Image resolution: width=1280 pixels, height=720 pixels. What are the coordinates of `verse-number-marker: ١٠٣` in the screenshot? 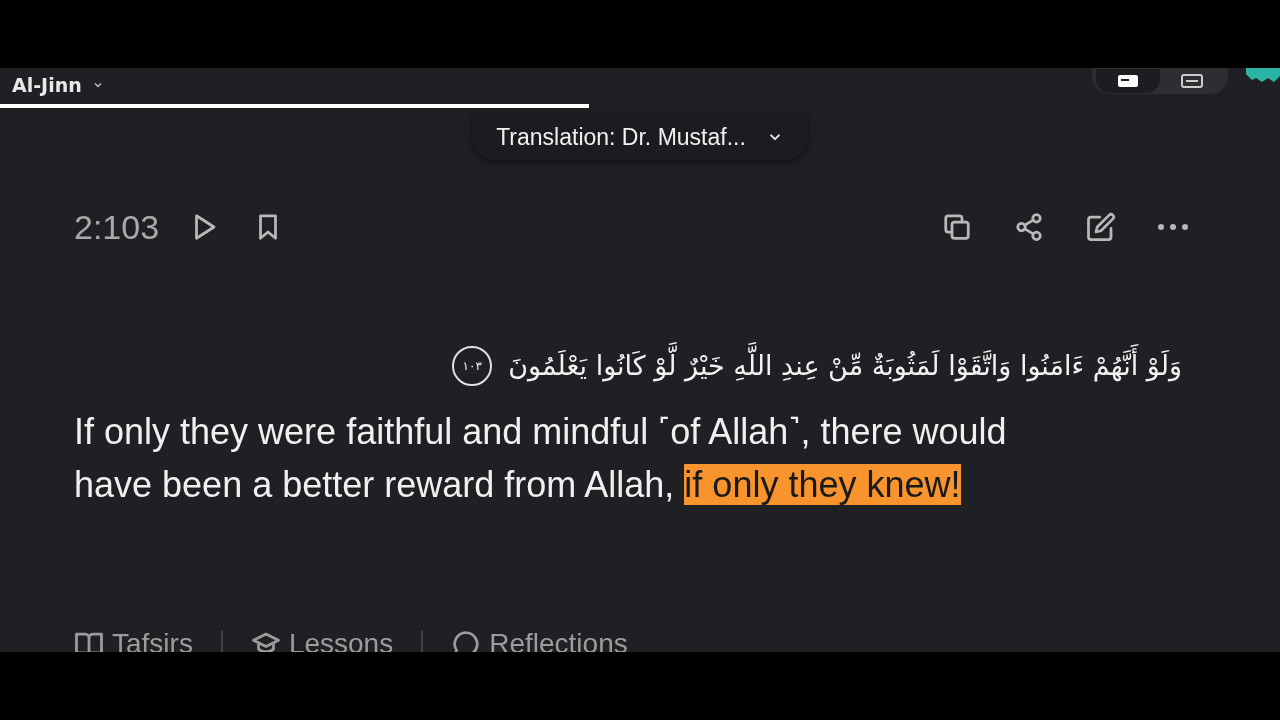 It's located at (472, 365).